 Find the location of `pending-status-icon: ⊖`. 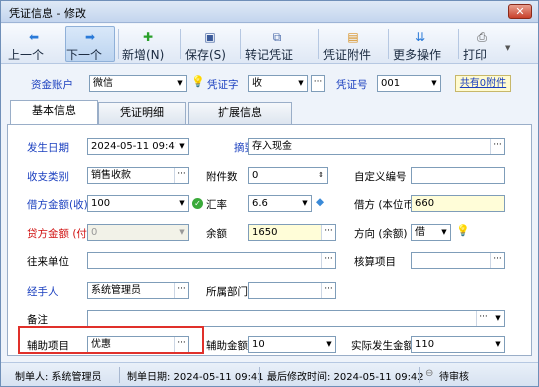

pending-status-icon: ⊖ is located at coordinates (429, 373).